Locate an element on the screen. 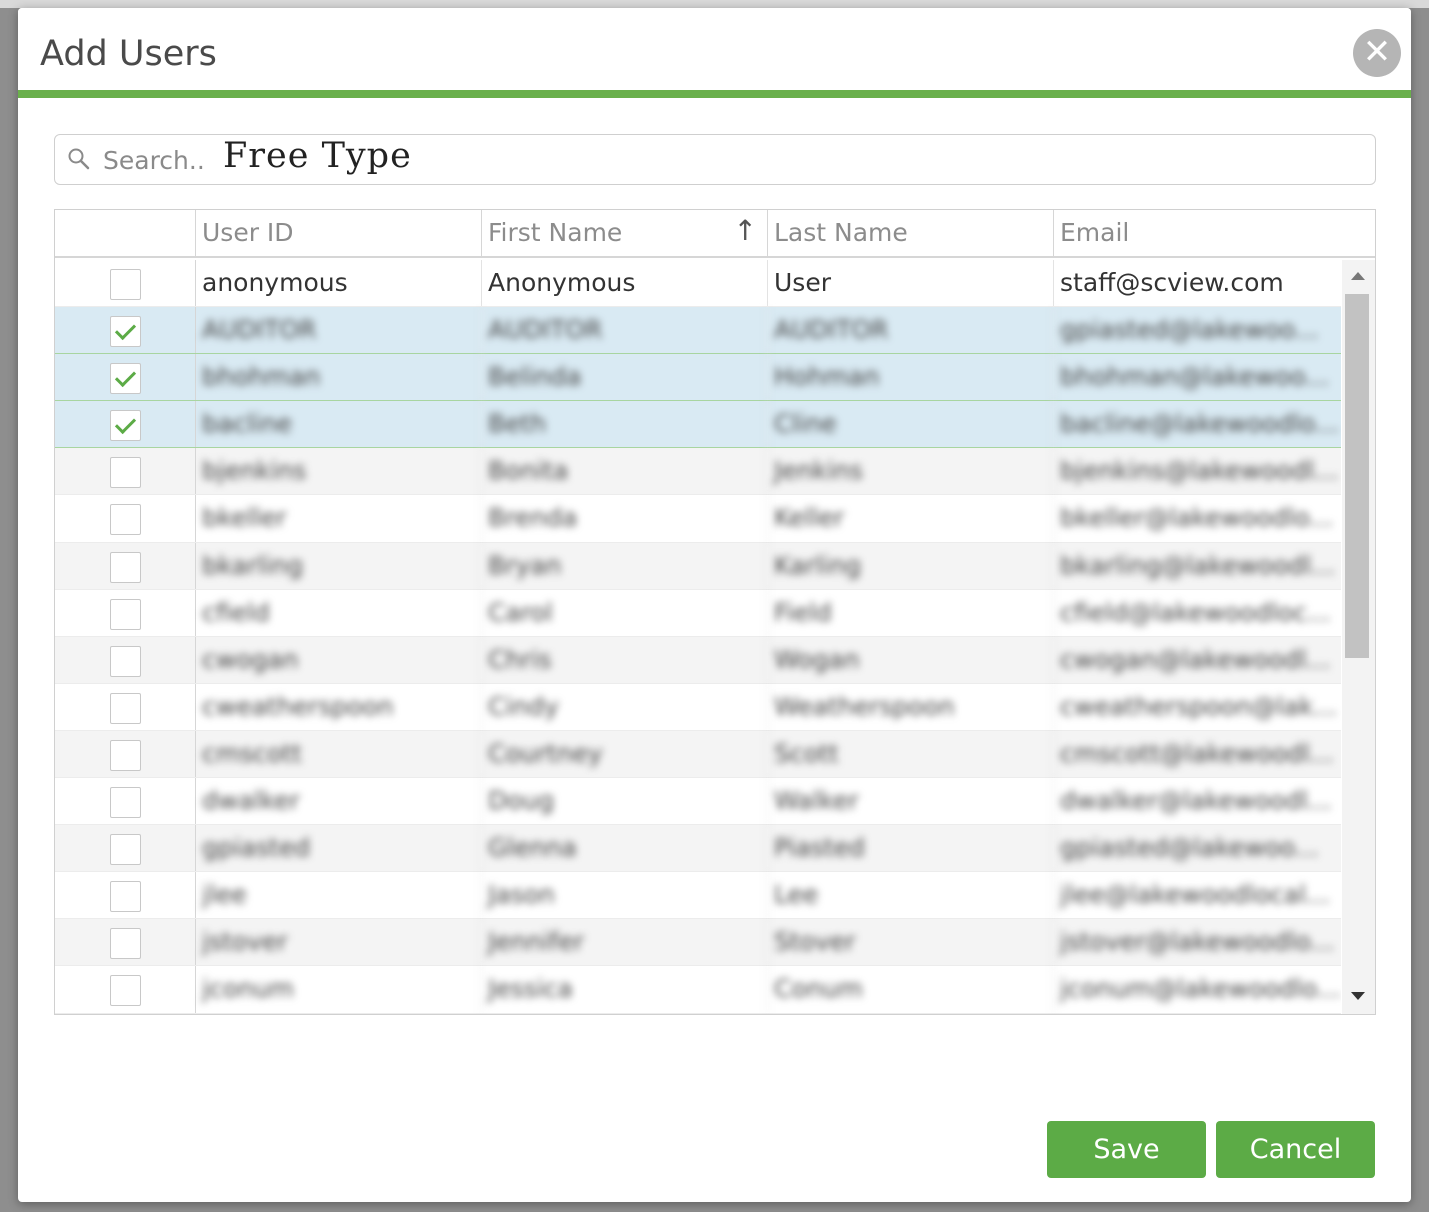 The height and width of the screenshot is (1212, 1429). vertical-scrollbar is located at coordinates (1358, 637).